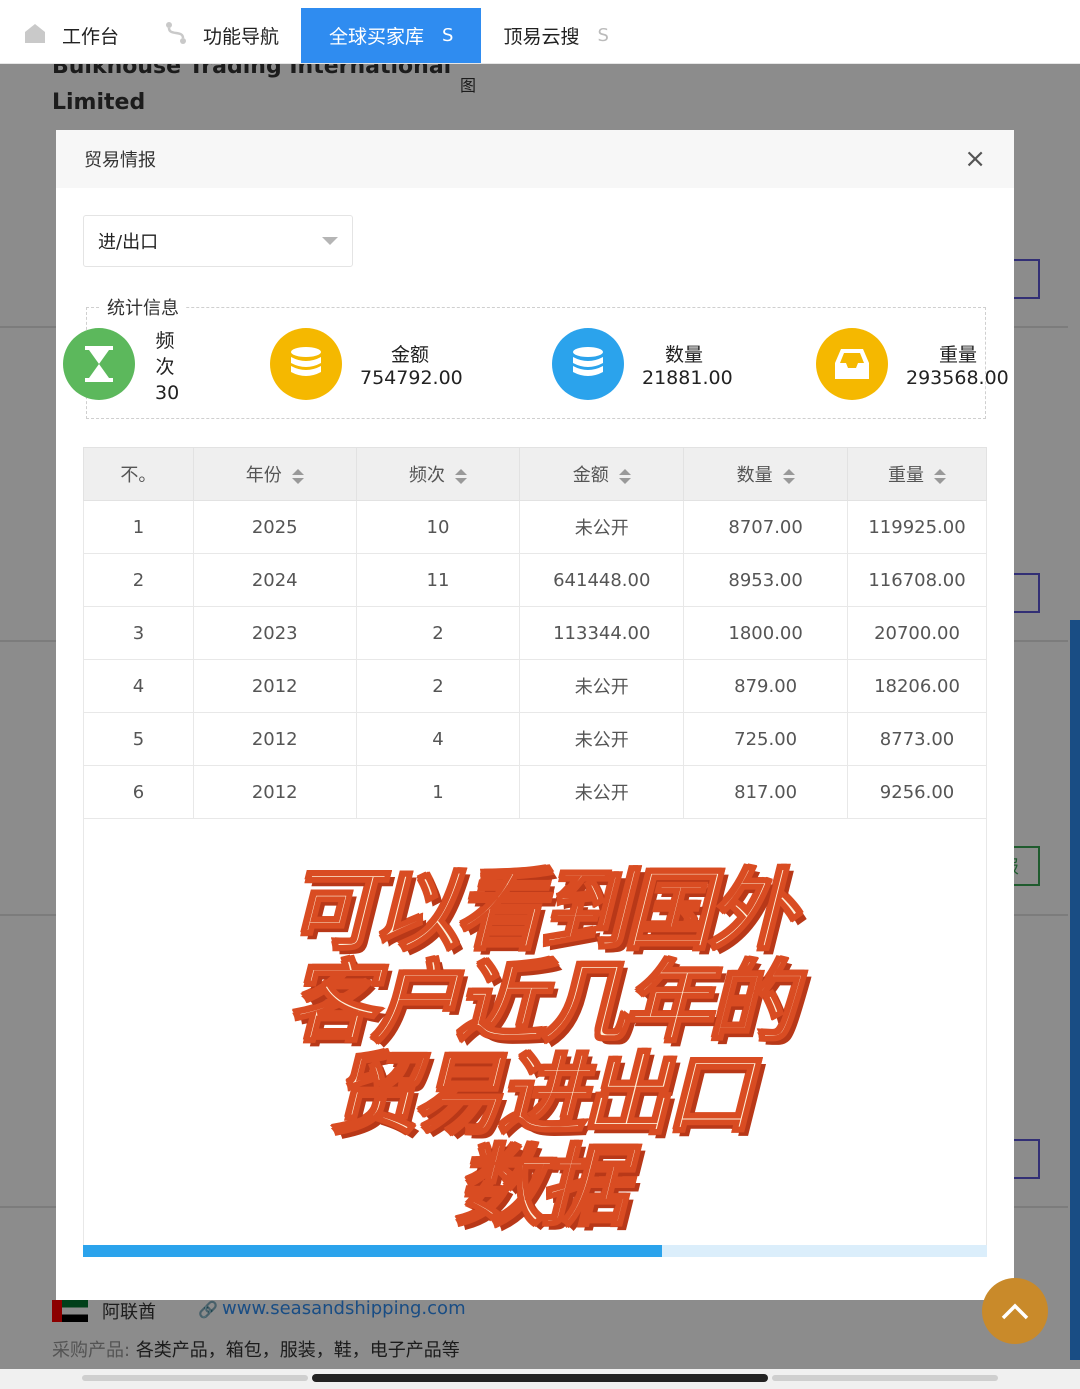  What do you see at coordinates (917, 527) in the screenshot?
I see `cell-weight: 119925.00` at bounding box center [917, 527].